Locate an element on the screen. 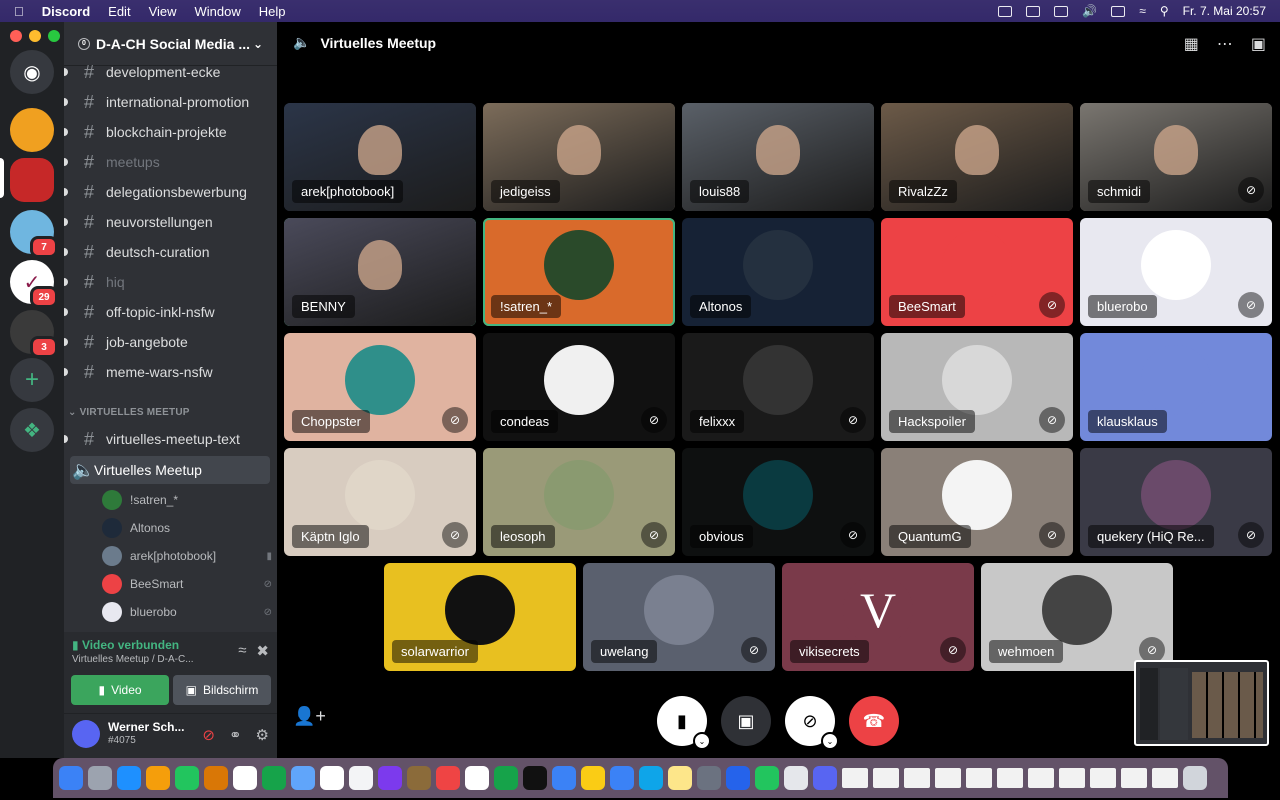 The width and height of the screenshot is (1280, 800). photos-icon is located at coordinates (158, 778).